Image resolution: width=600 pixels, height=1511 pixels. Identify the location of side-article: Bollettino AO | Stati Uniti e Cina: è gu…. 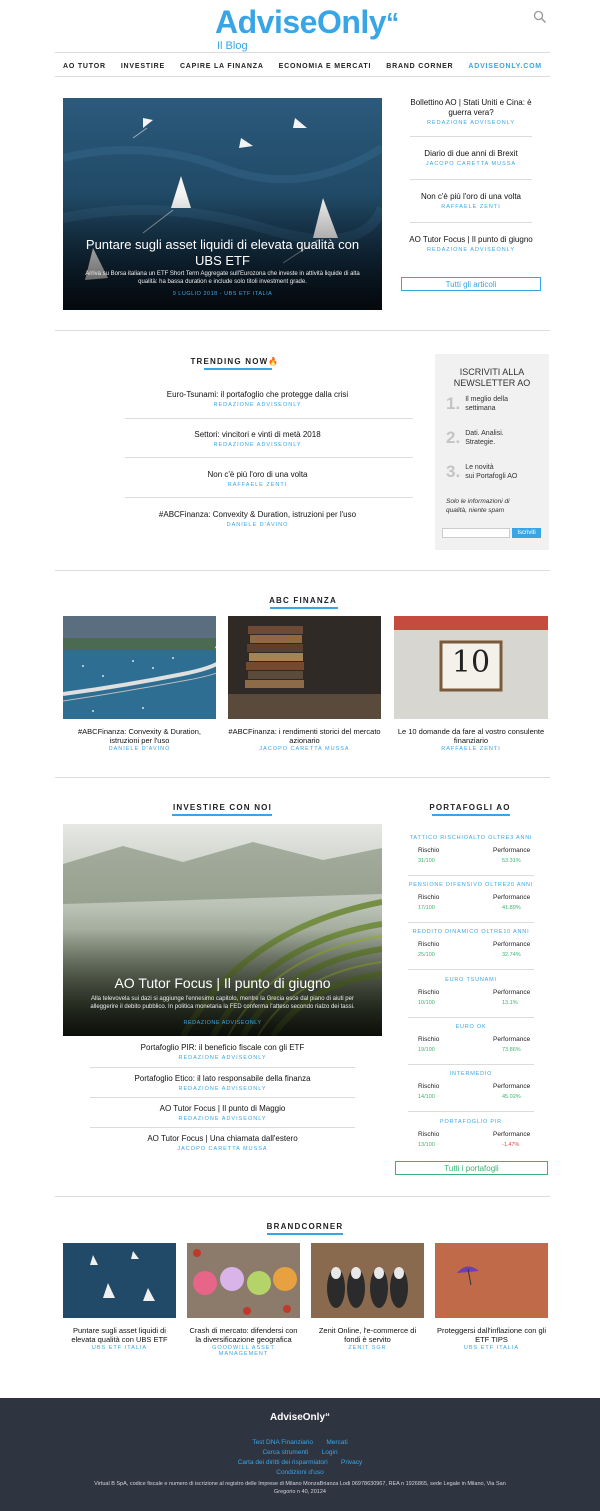
(471, 112).